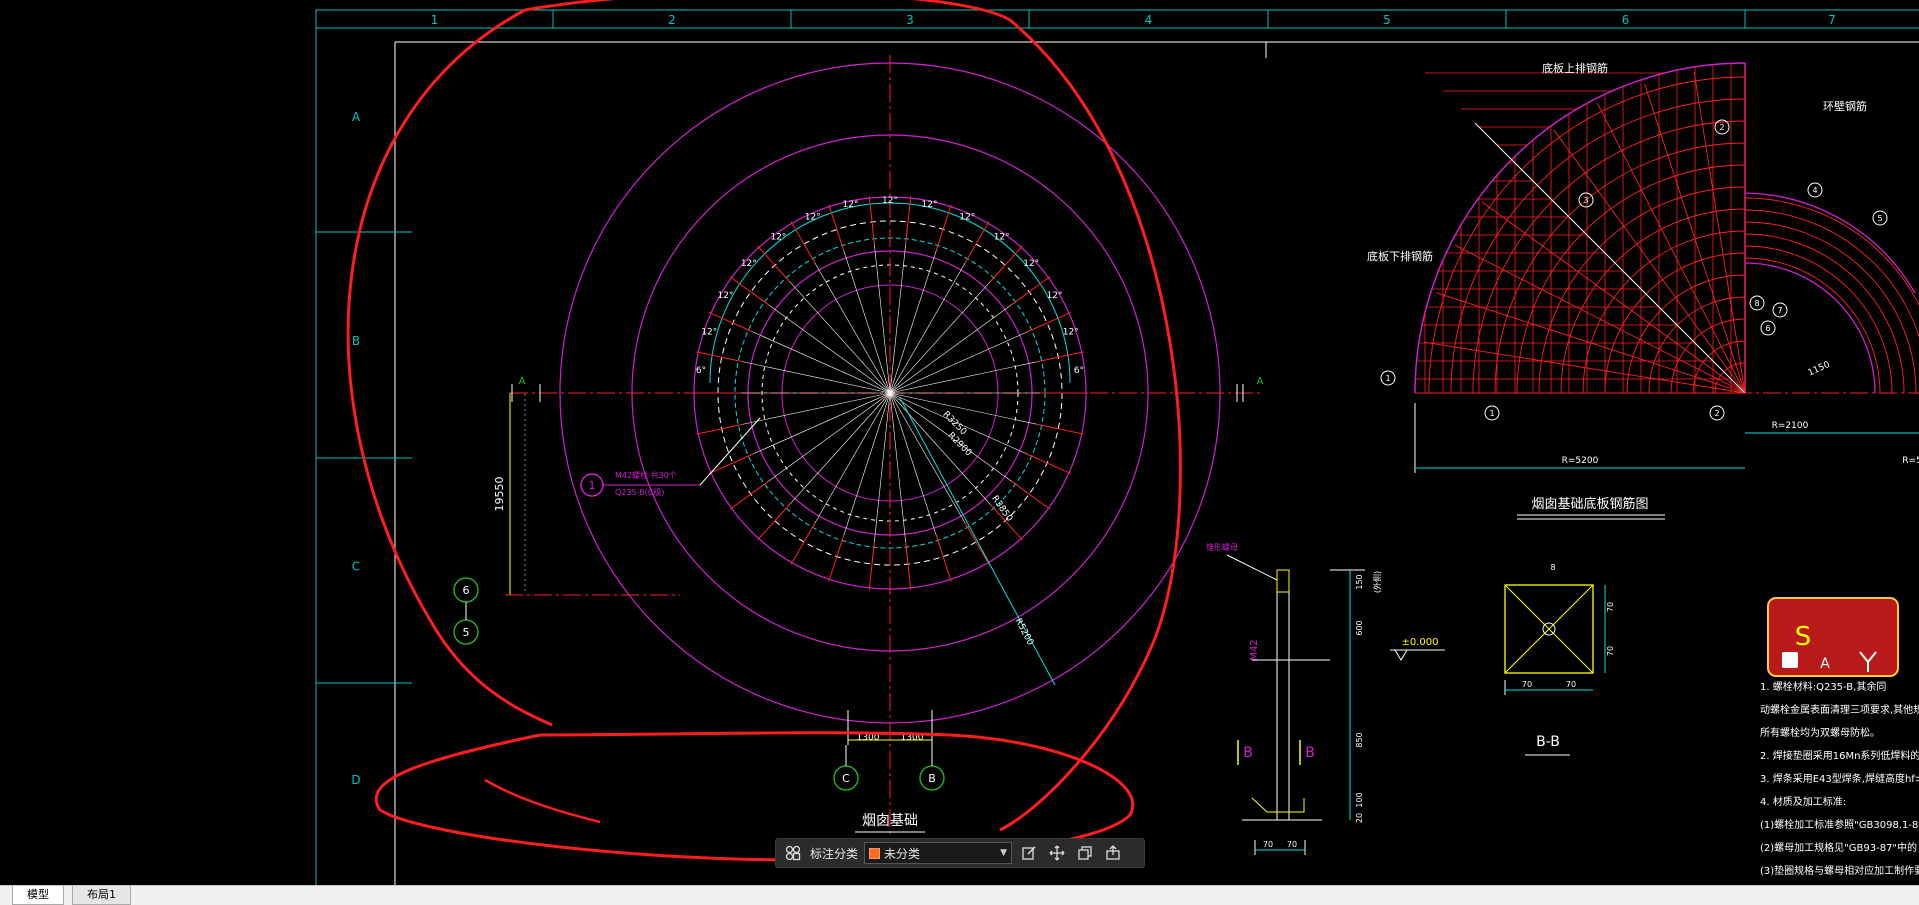 The height and width of the screenshot is (905, 1919). Describe the element at coordinates (466, 632) in the screenshot. I see `axis-label-5: 5` at that location.